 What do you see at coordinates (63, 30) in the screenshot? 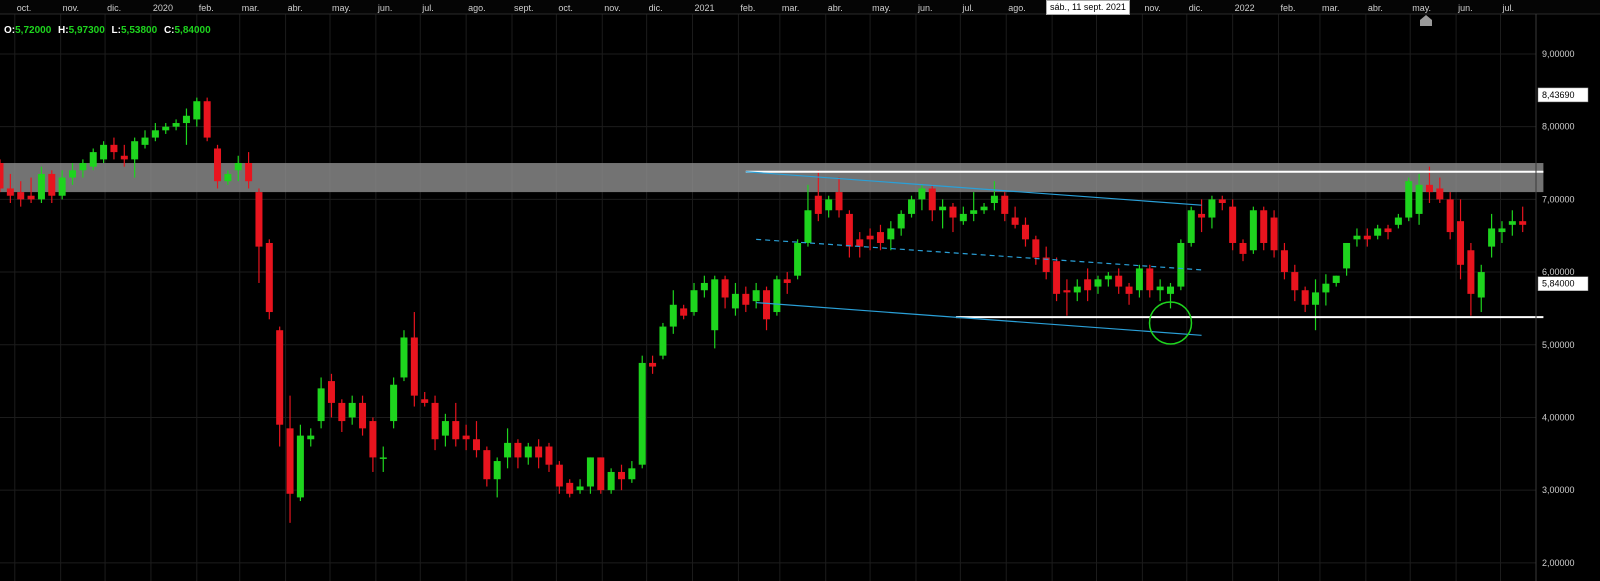
I see `high-label: H:` at bounding box center [63, 30].